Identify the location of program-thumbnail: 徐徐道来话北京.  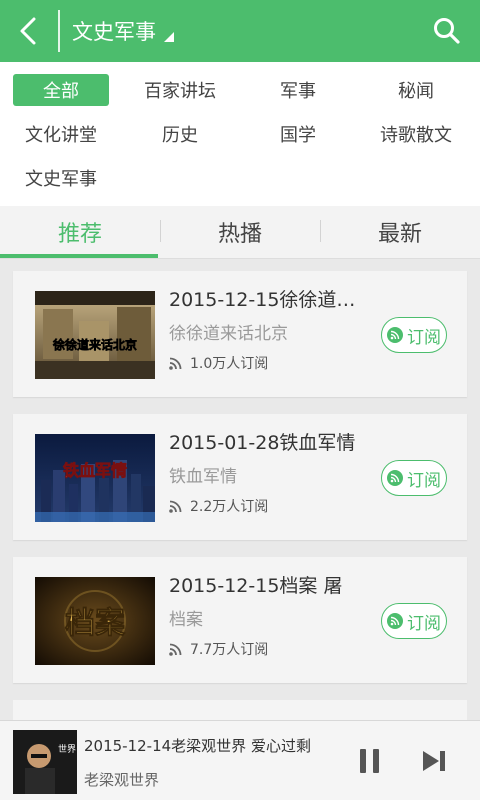
(95, 335).